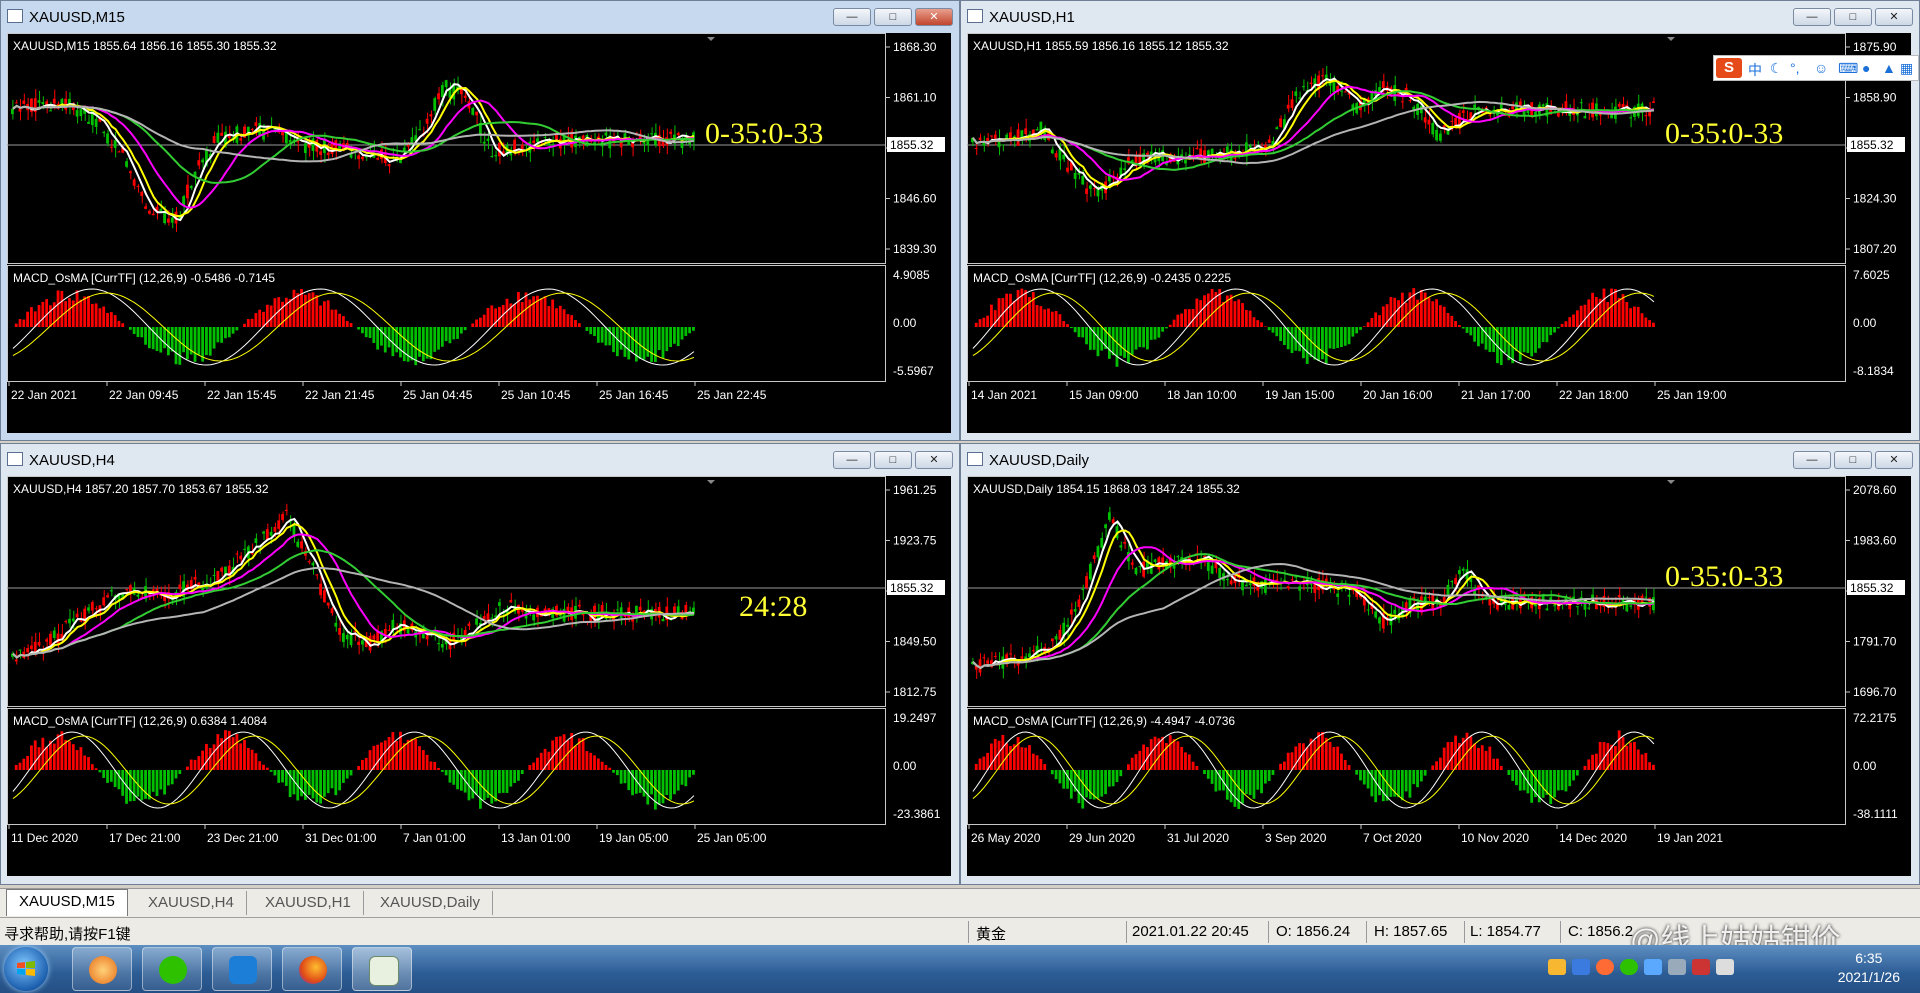  I want to click on macd-tick-label: 0.00, so click(905, 766).